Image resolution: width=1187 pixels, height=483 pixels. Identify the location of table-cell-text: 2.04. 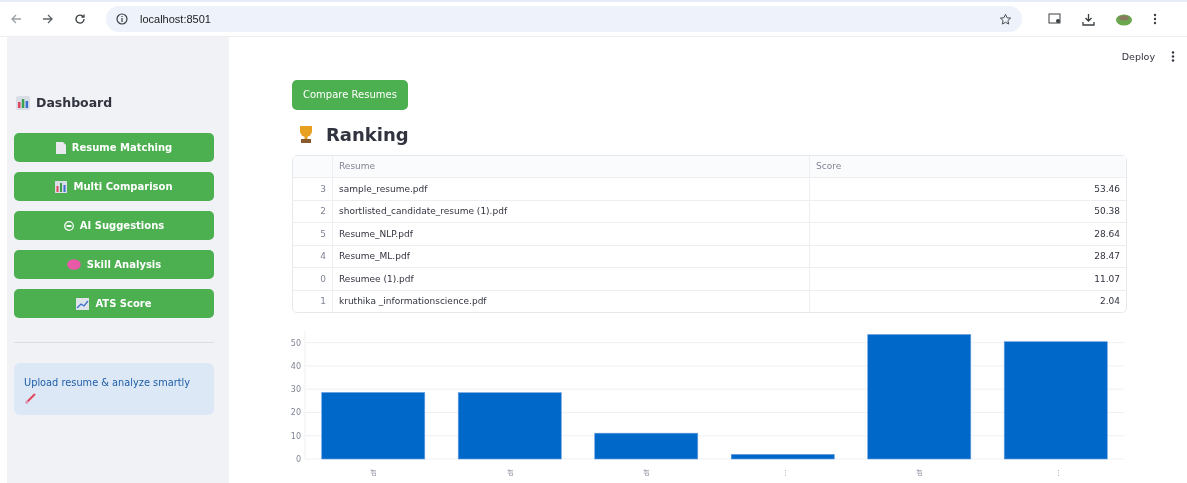
(1109, 302).